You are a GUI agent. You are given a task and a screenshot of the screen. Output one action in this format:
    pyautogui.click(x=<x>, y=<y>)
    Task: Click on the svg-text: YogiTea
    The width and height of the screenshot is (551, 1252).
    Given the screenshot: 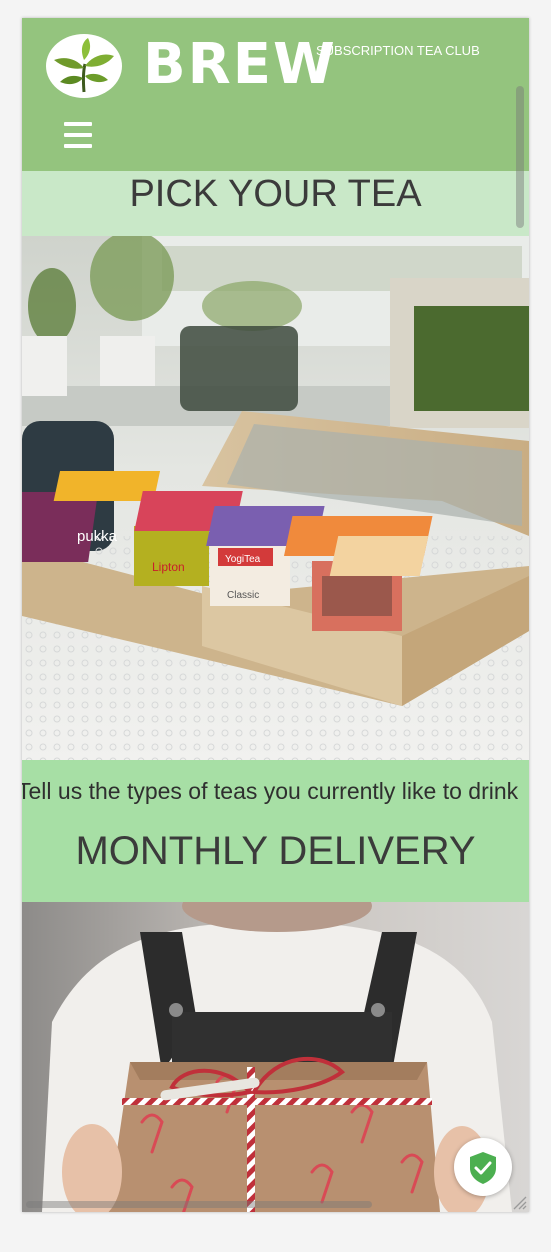 What is the action you would take?
    pyautogui.click(x=243, y=559)
    